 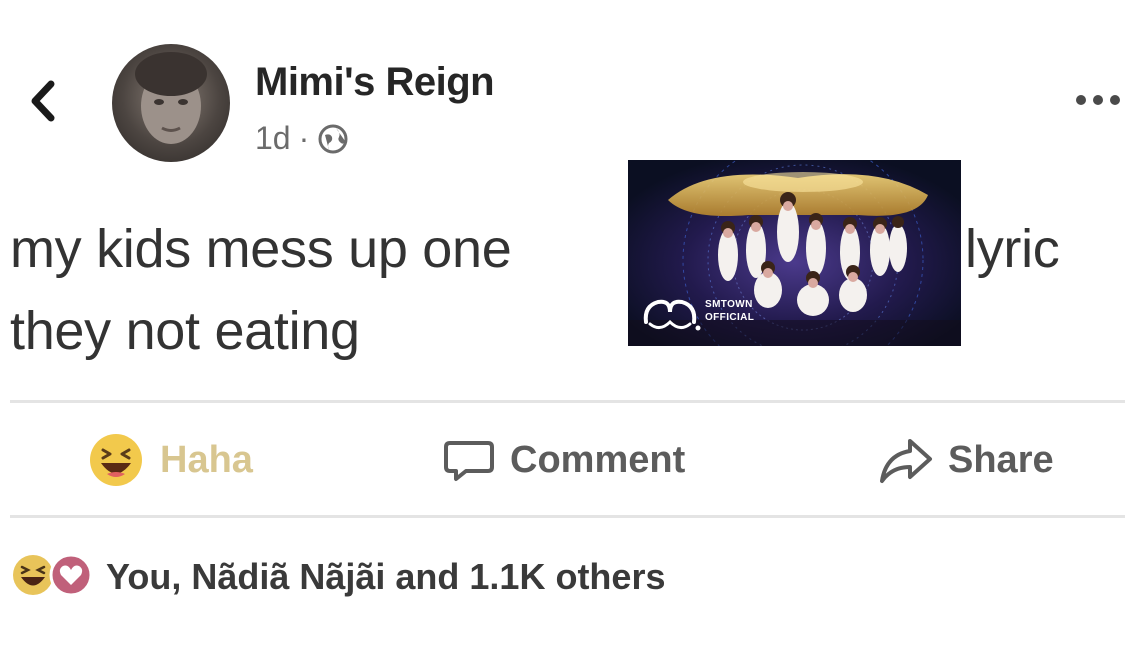 What do you see at coordinates (171, 103) in the screenshot?
I see `avatar` at bounding box center [171, 103].